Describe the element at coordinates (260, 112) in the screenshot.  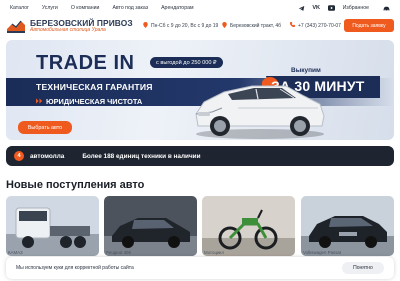
I see `suv-car-image` at that location.